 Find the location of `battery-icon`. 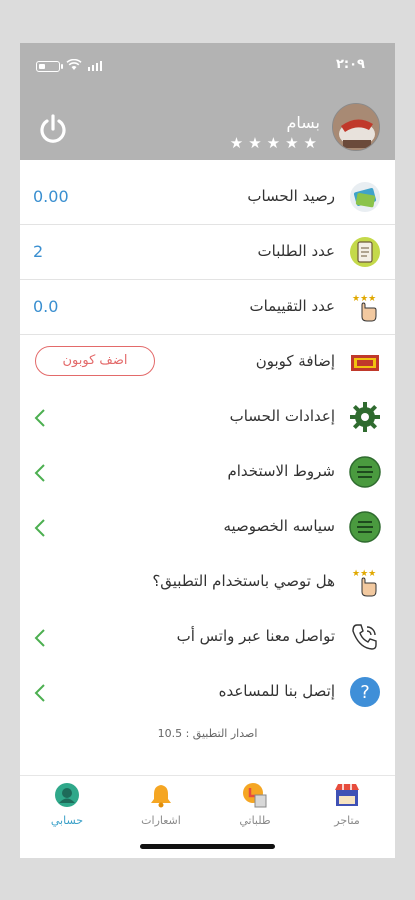

battery-icon is located at coordinates (49, 66).